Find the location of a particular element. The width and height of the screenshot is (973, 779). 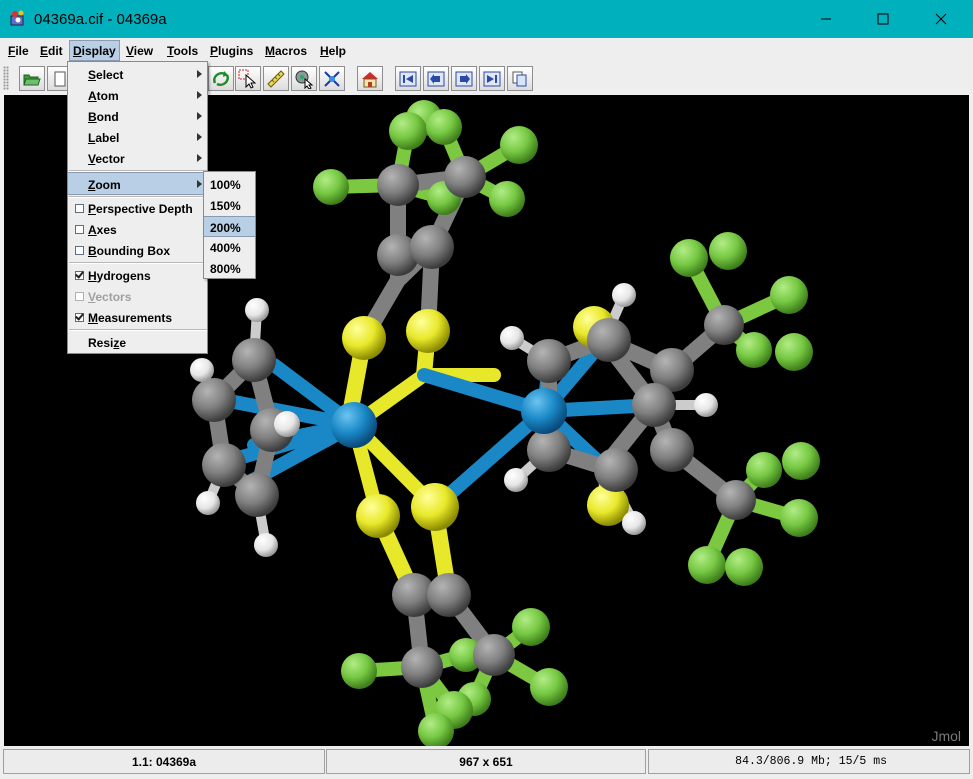

distance-button is located at coordinates (304, 78).